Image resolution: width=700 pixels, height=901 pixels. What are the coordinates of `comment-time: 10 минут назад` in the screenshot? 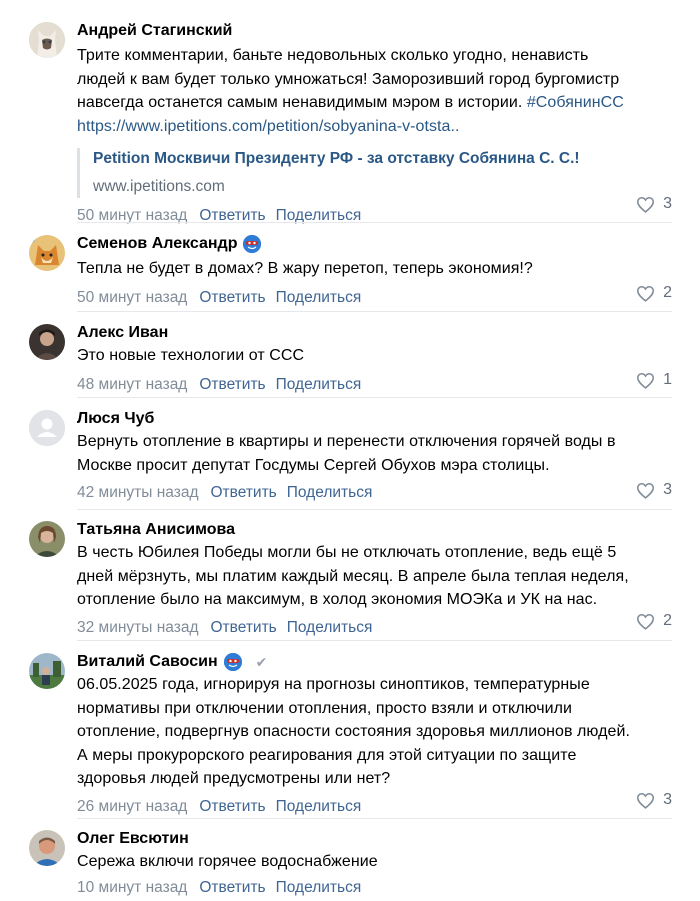 It's located at (132, 888).